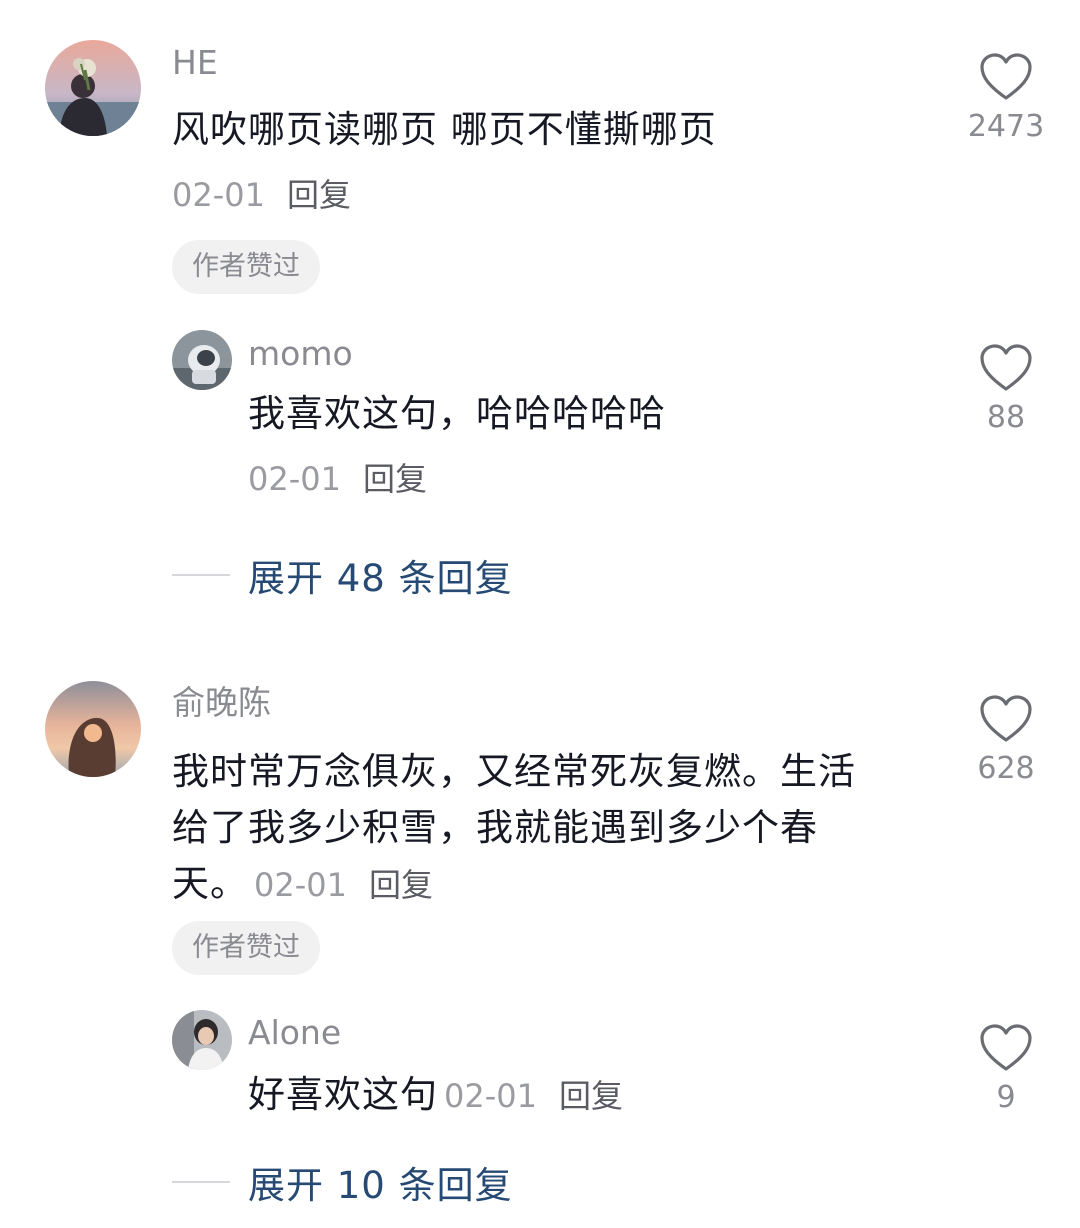 The width and height of the screenshot is (1080, 1228). I want to click on like-count: 2473, so click(1006, 126).